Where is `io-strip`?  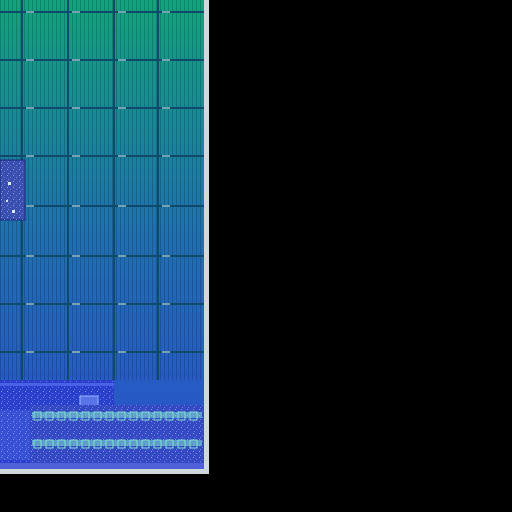 io-strip is located at coordinates (117, 435).